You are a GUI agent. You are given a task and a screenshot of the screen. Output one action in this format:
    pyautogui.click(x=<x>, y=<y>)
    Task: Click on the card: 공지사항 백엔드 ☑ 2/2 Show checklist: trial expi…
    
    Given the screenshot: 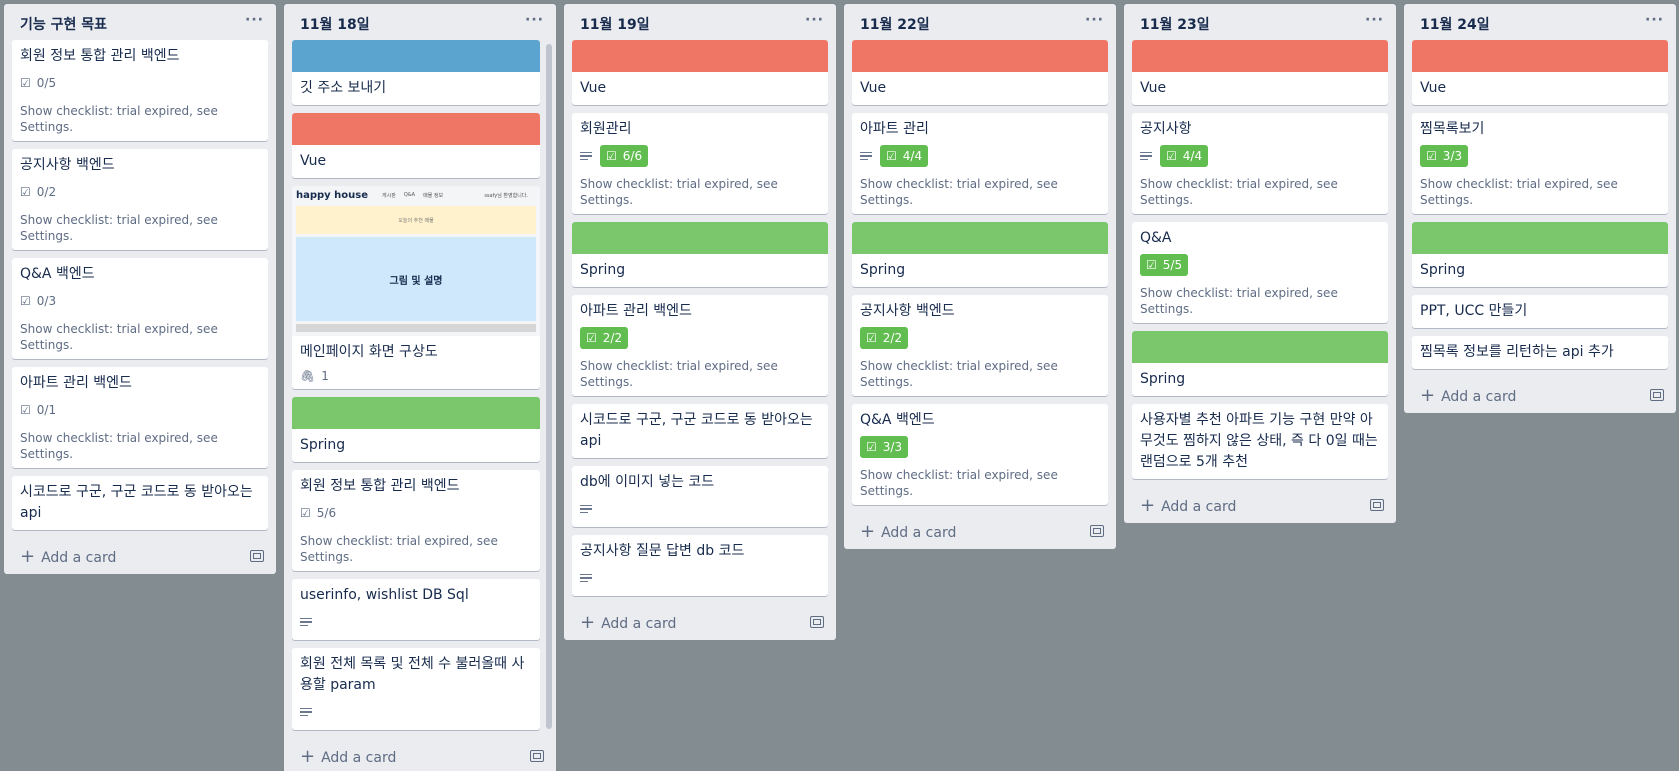 What is the action you would take?
    pyautogui.click(x=980, y=345)
    